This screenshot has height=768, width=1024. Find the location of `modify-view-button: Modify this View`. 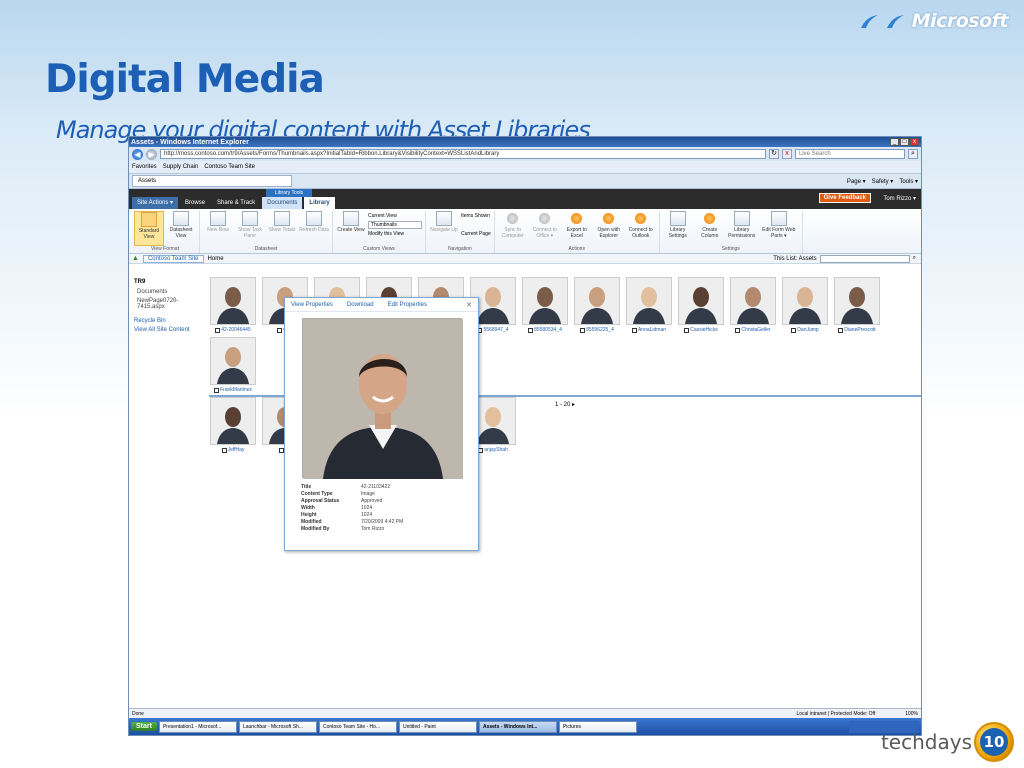

modify-view-button: Modify this View is located at coordinates (395, 234).